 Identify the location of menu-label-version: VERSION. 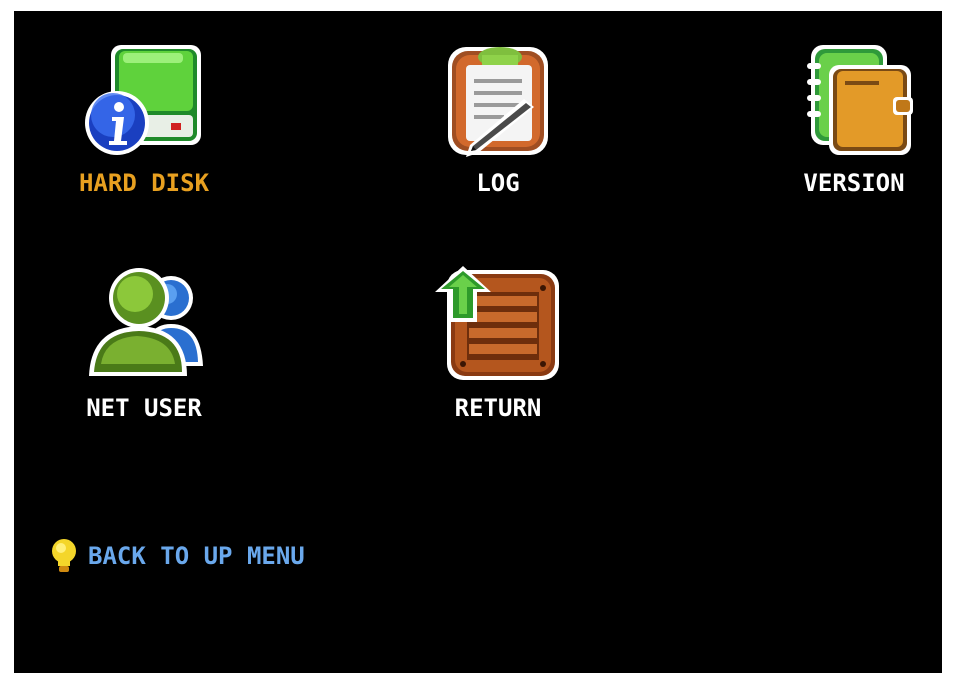
(854, 183).